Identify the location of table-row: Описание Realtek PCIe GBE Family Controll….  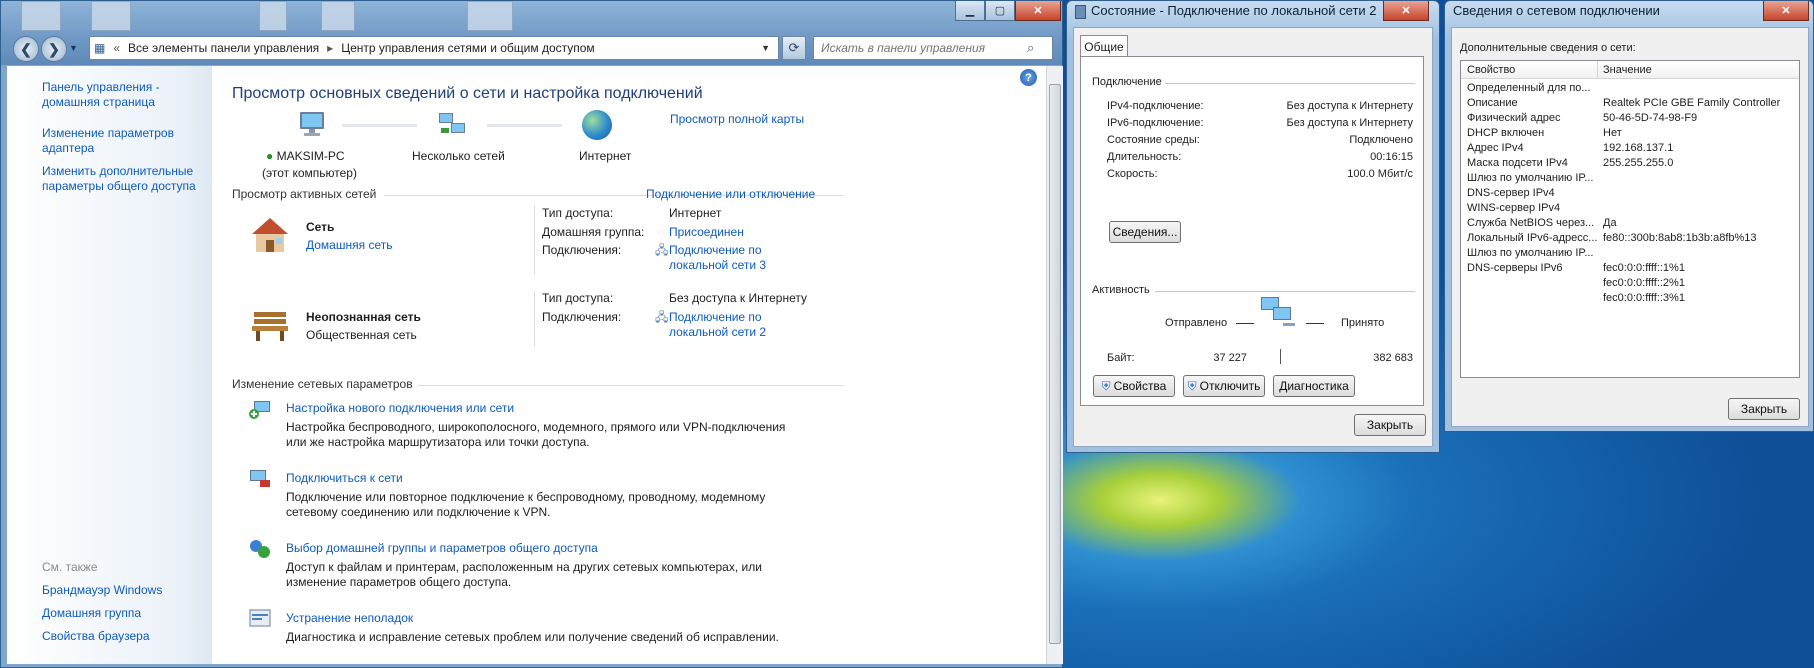
(1630, 103).